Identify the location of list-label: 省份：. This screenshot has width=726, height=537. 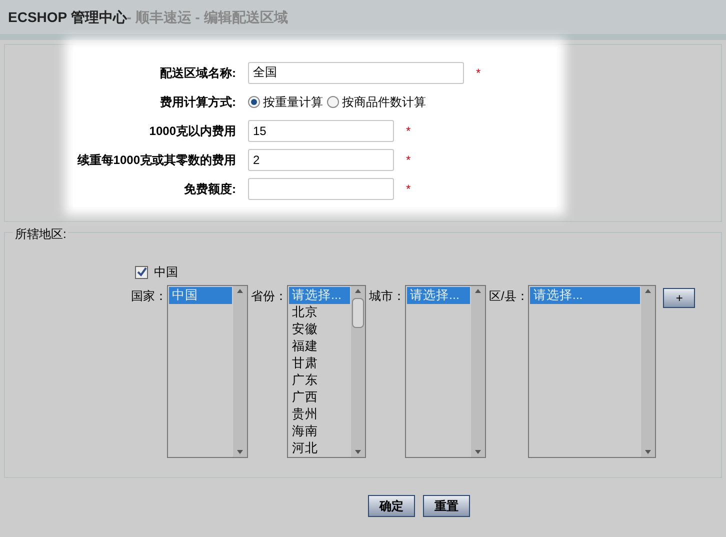
(269, 296).